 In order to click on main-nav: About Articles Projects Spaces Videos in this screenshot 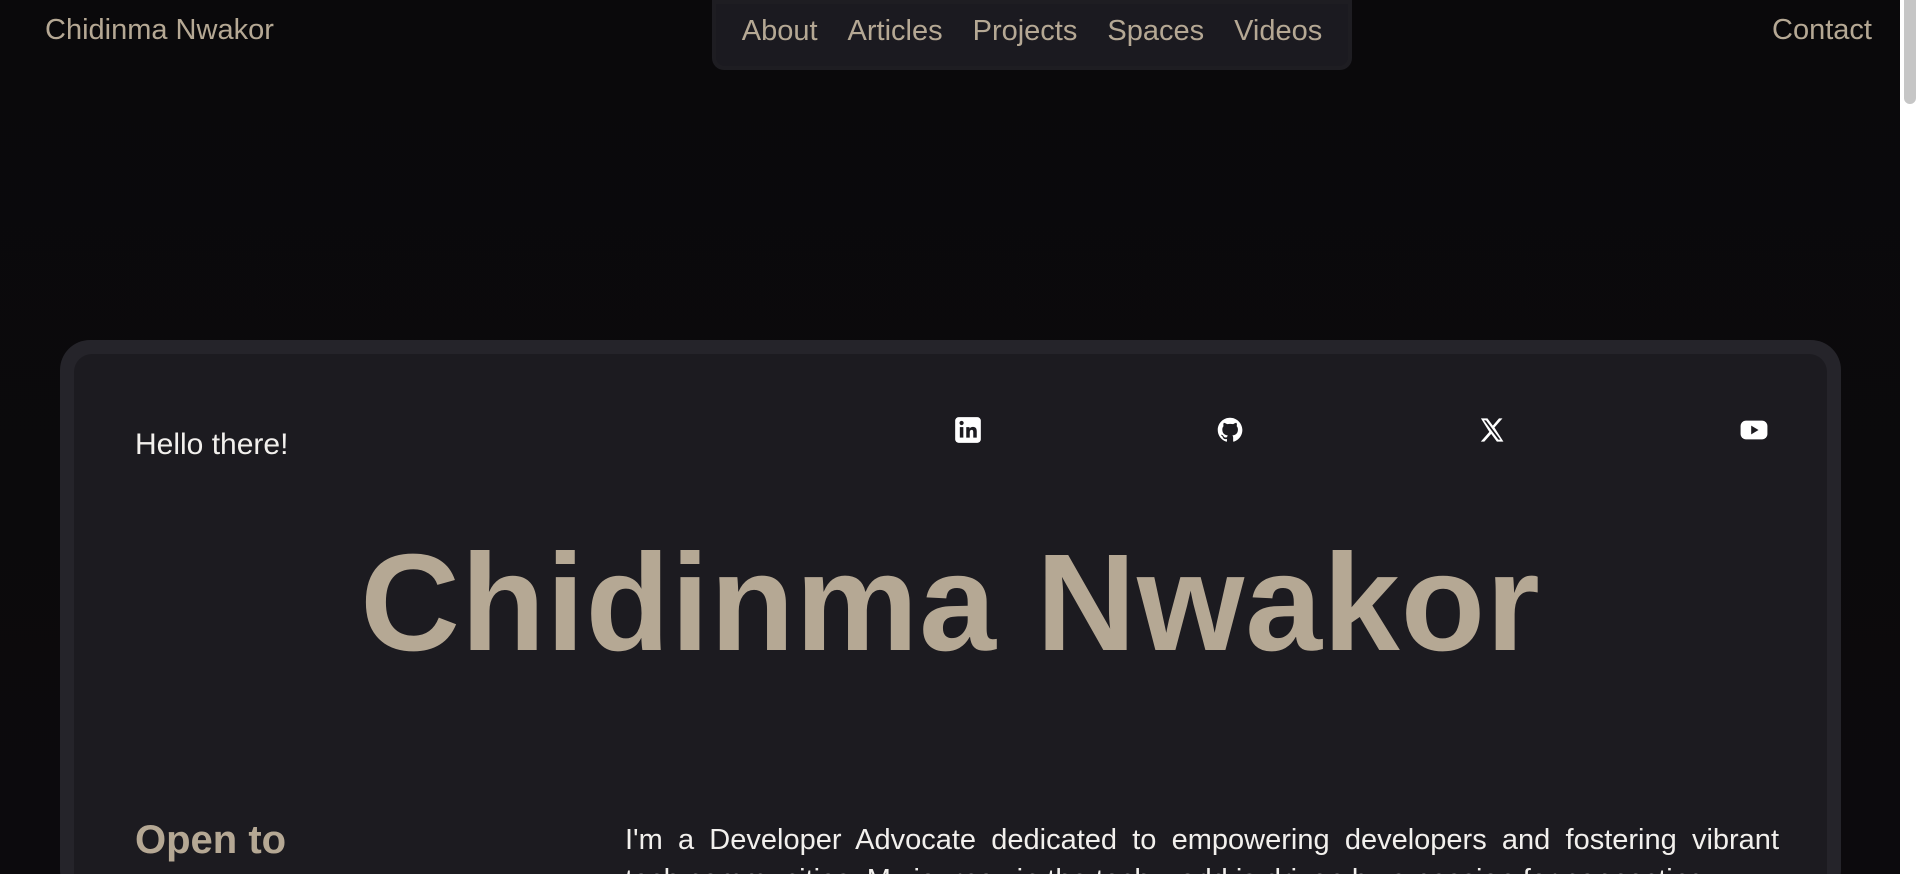, I will do `click(1032, 35)`.